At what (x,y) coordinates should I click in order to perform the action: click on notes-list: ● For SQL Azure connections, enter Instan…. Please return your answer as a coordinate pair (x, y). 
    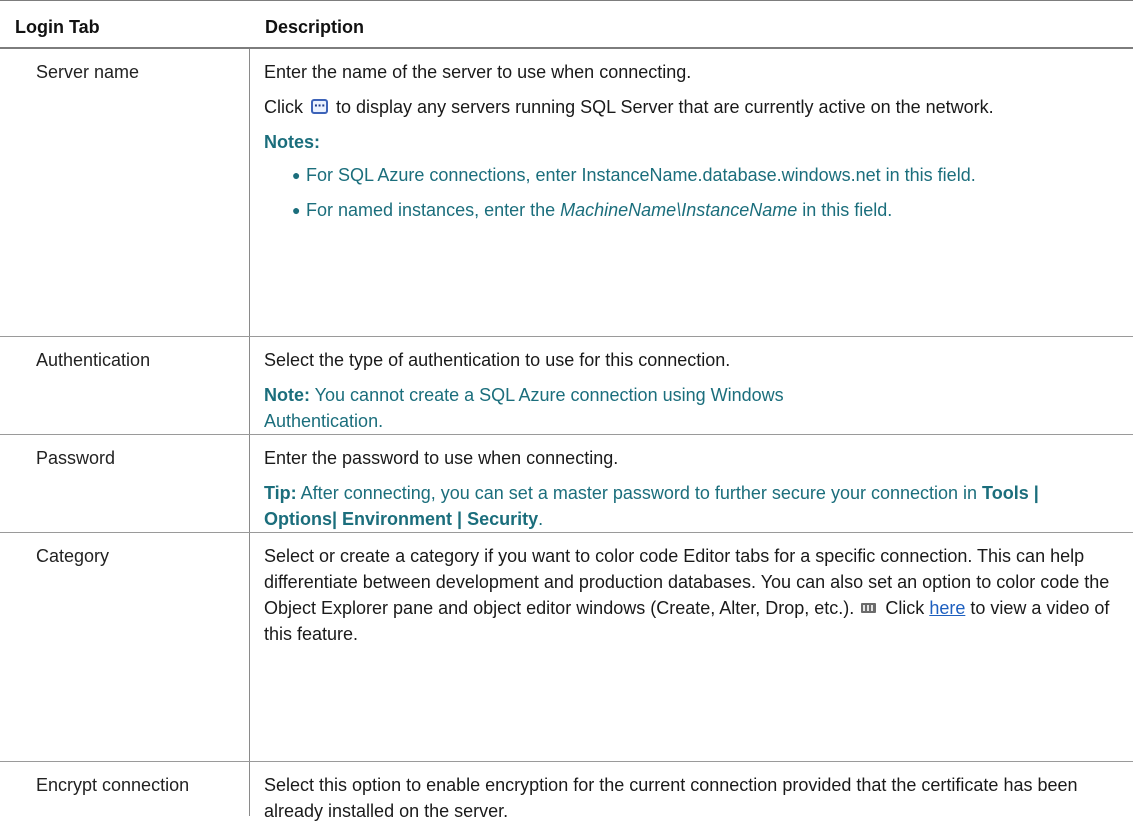
    Looking at the image, I should click on (689, 192).